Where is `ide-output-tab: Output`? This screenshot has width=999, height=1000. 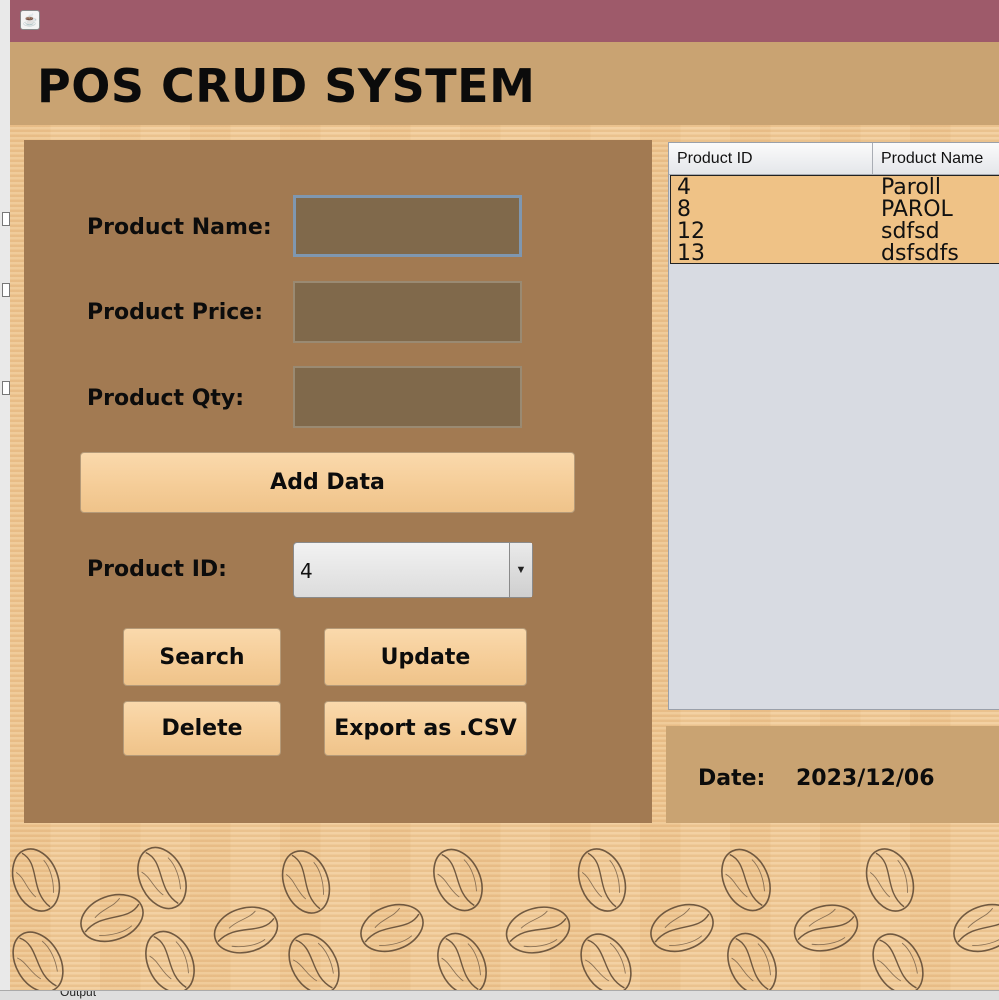
ide-output-tab: Output is located at coordinates (78, 995).